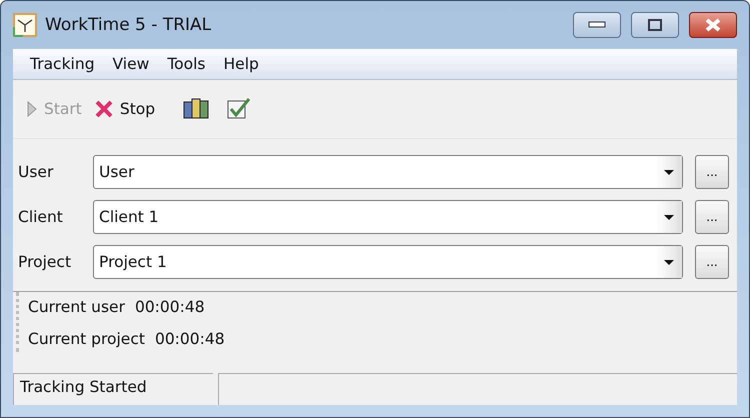 This screenshot has width=750, height=418. Describe the element at coordinates (128, 25) in the screenshot. I see `window-title: WorkTime 5 - TRIAL` at that location.